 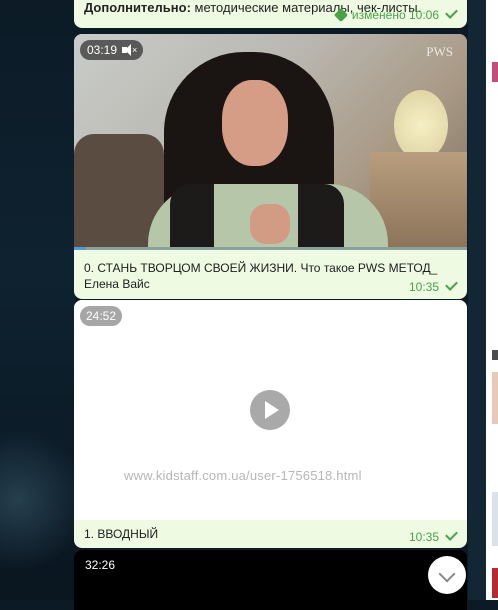 What do you see at coordinates (243, 475) in the screenshot?
I see `video-watermark-url: www.kidstaff.com.ua/user-1756518.html` at bounding box center [243, 475].